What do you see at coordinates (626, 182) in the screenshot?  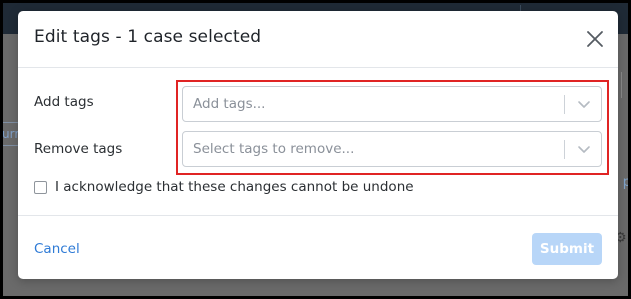 I see `background-fragment-right: p` at bounding box center [626, 182].